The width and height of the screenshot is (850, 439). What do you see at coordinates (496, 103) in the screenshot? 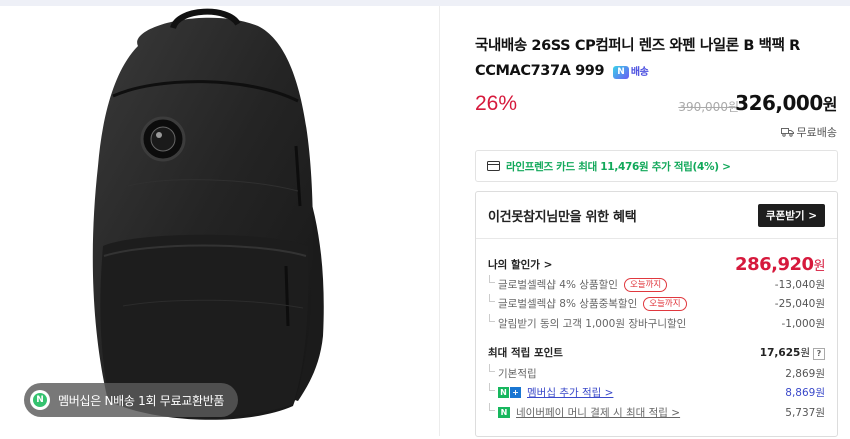
I see `discount-rate: 26%` at bounding box center [496, 103].